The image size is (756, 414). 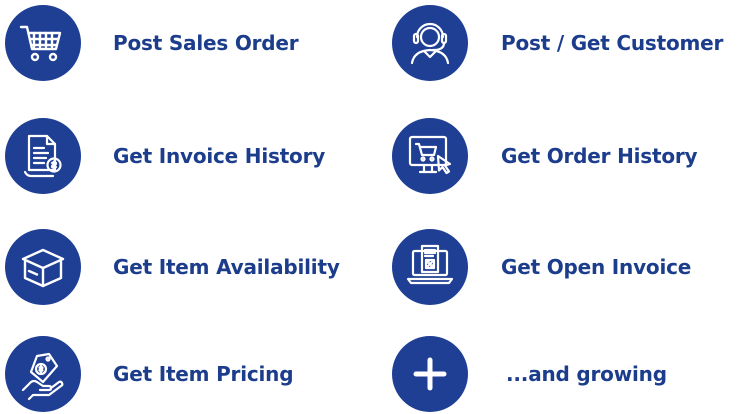 I want to click on feature-post-get-customer: Post / Get Customer, so click(x=557, y=43).